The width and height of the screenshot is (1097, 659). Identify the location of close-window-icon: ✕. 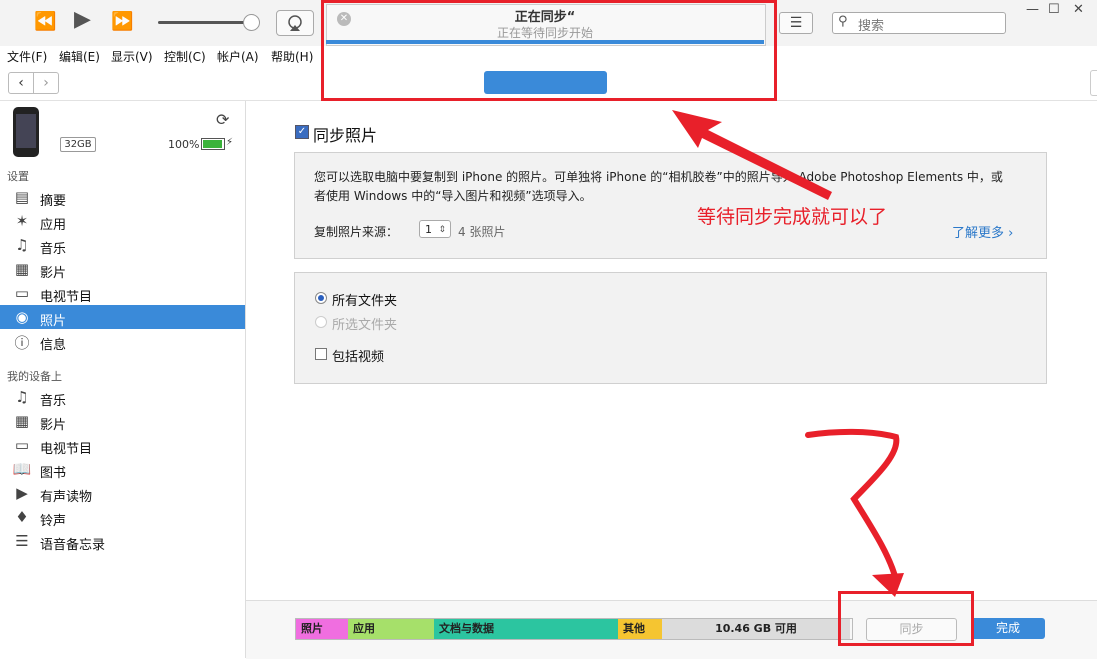
(1078, 9).